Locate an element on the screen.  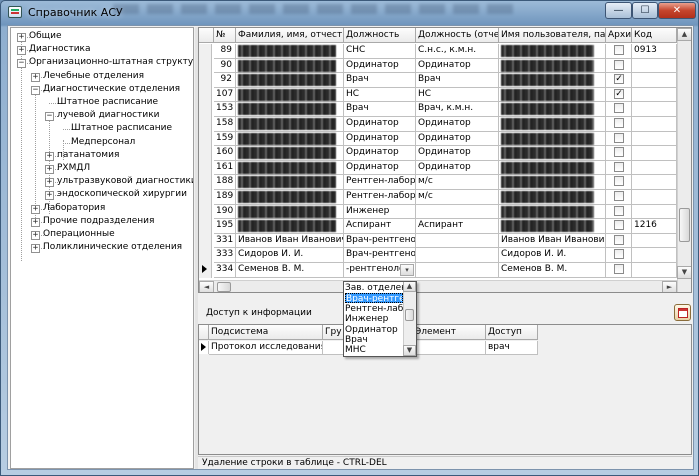
dropdown-scroll-thumb is located at coordinates (409, 315).